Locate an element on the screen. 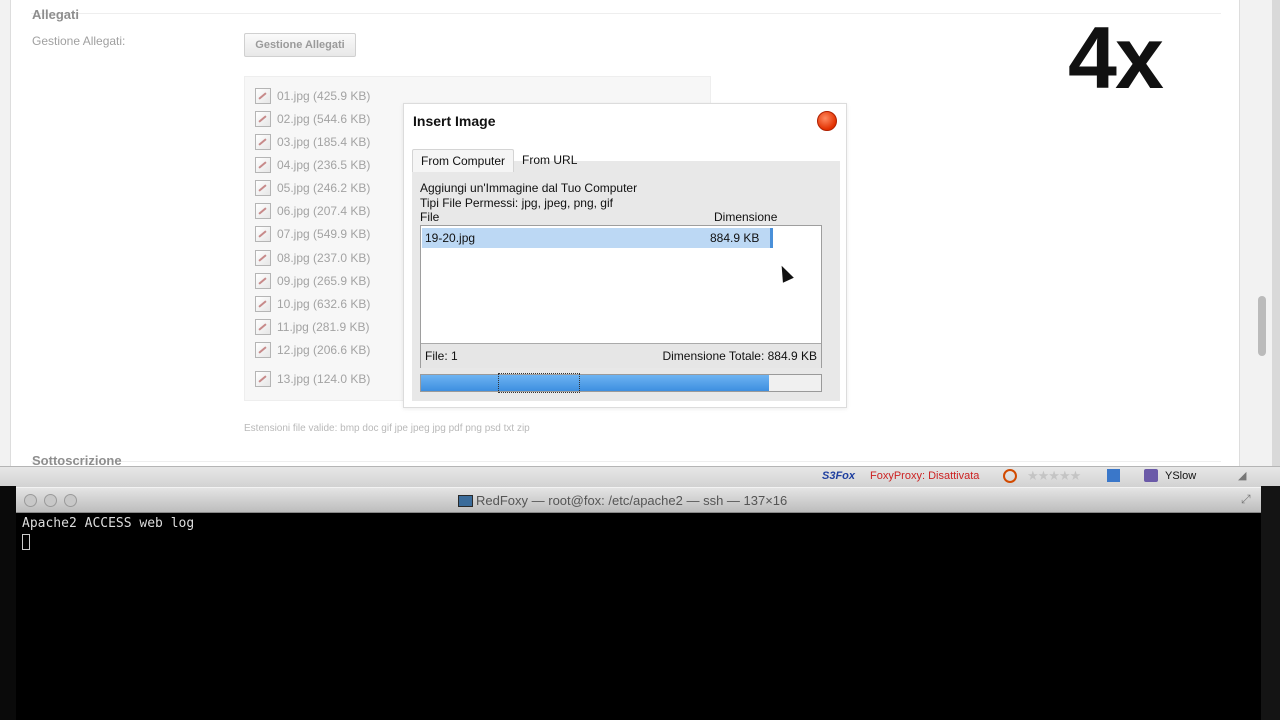 Image resolution: width=1280 pixels, height=720 pixels. list-item: 08.jpg (237.0 KB) is located at coordinates (312, 258).